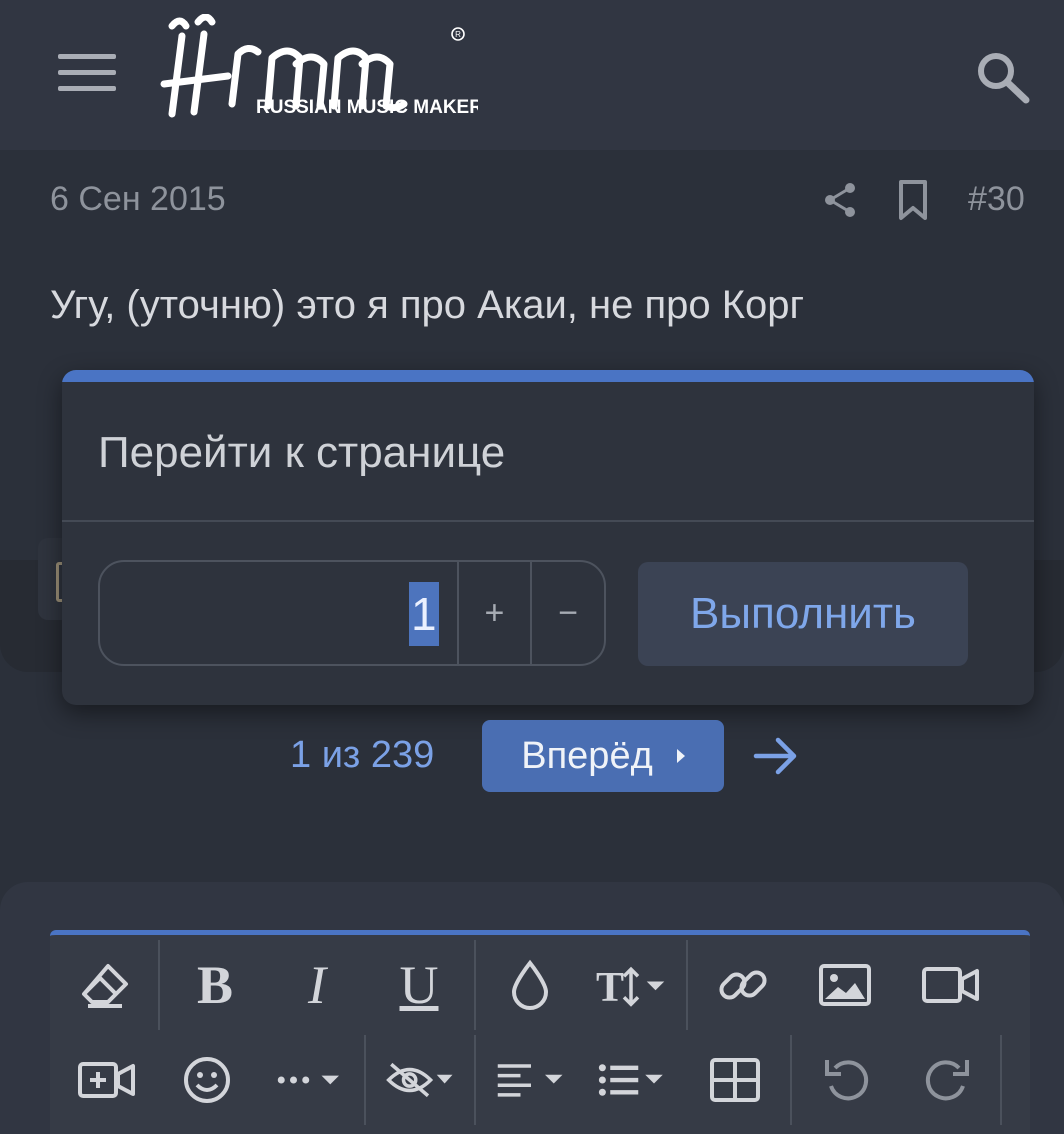 The width and height of the screenshot is (1064, 1134). Describe the element at coordinates (362, 755) in the screenshot. I see `page-indicator: 1 из 239` at that location.